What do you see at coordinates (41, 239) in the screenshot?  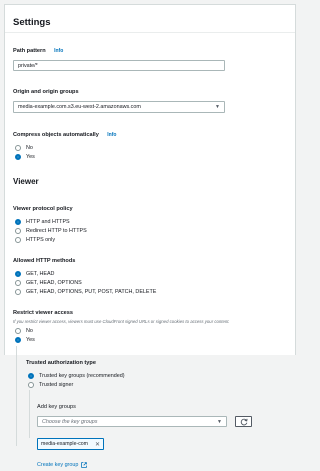 I see `protocol-option-label: HTTPS only` at bounding box center [41, 239].